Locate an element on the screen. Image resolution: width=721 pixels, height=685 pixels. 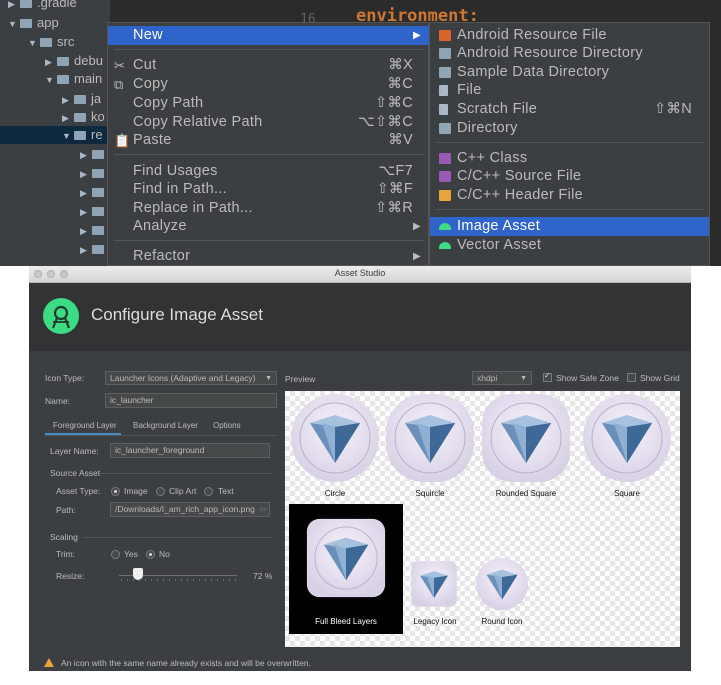
submenu-item-cpp-header-file: C/C++ Header File is located at coordinates (569, 195).